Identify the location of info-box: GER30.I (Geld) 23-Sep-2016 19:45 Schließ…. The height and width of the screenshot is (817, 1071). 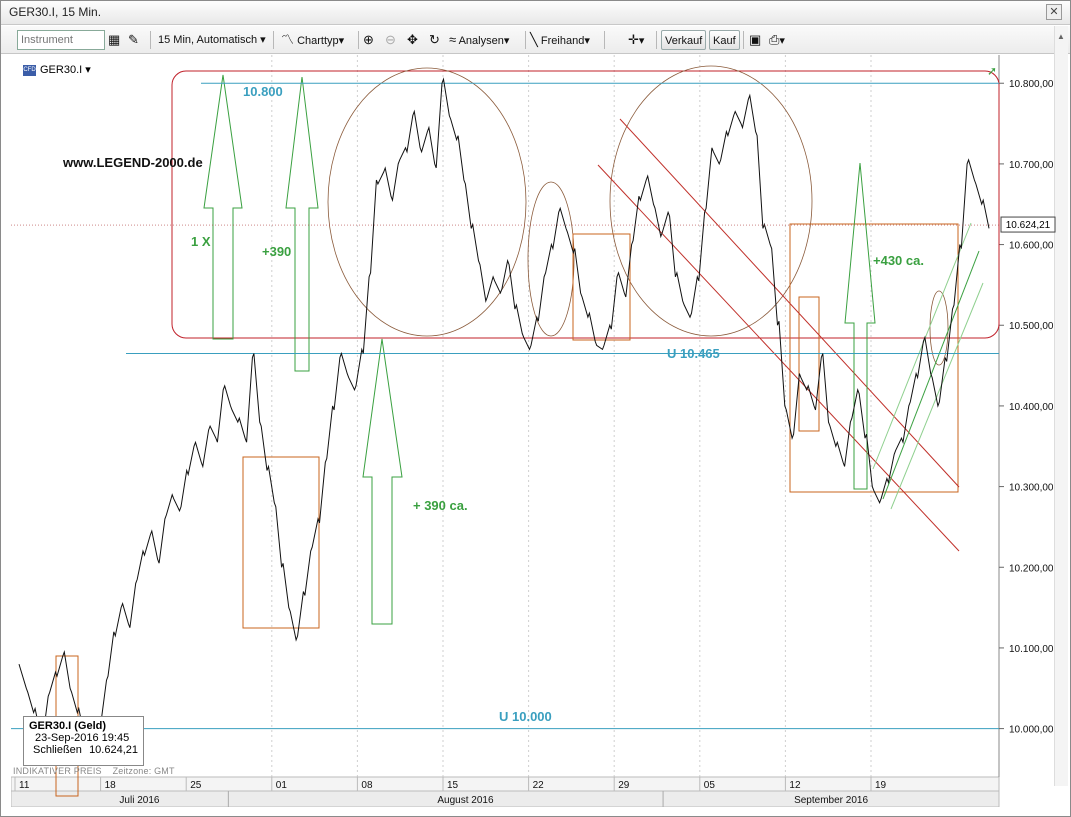
(83, 741).